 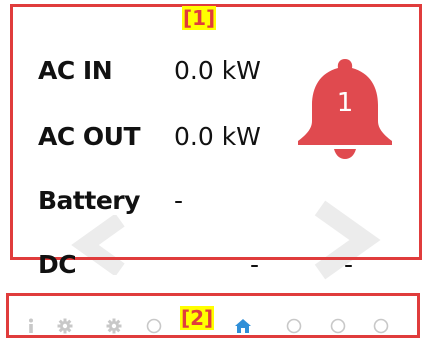 What do you see at coordinates (345, 103) in the screenshot?
I see `alarm-count: 1` at bounding box center [345, 103].